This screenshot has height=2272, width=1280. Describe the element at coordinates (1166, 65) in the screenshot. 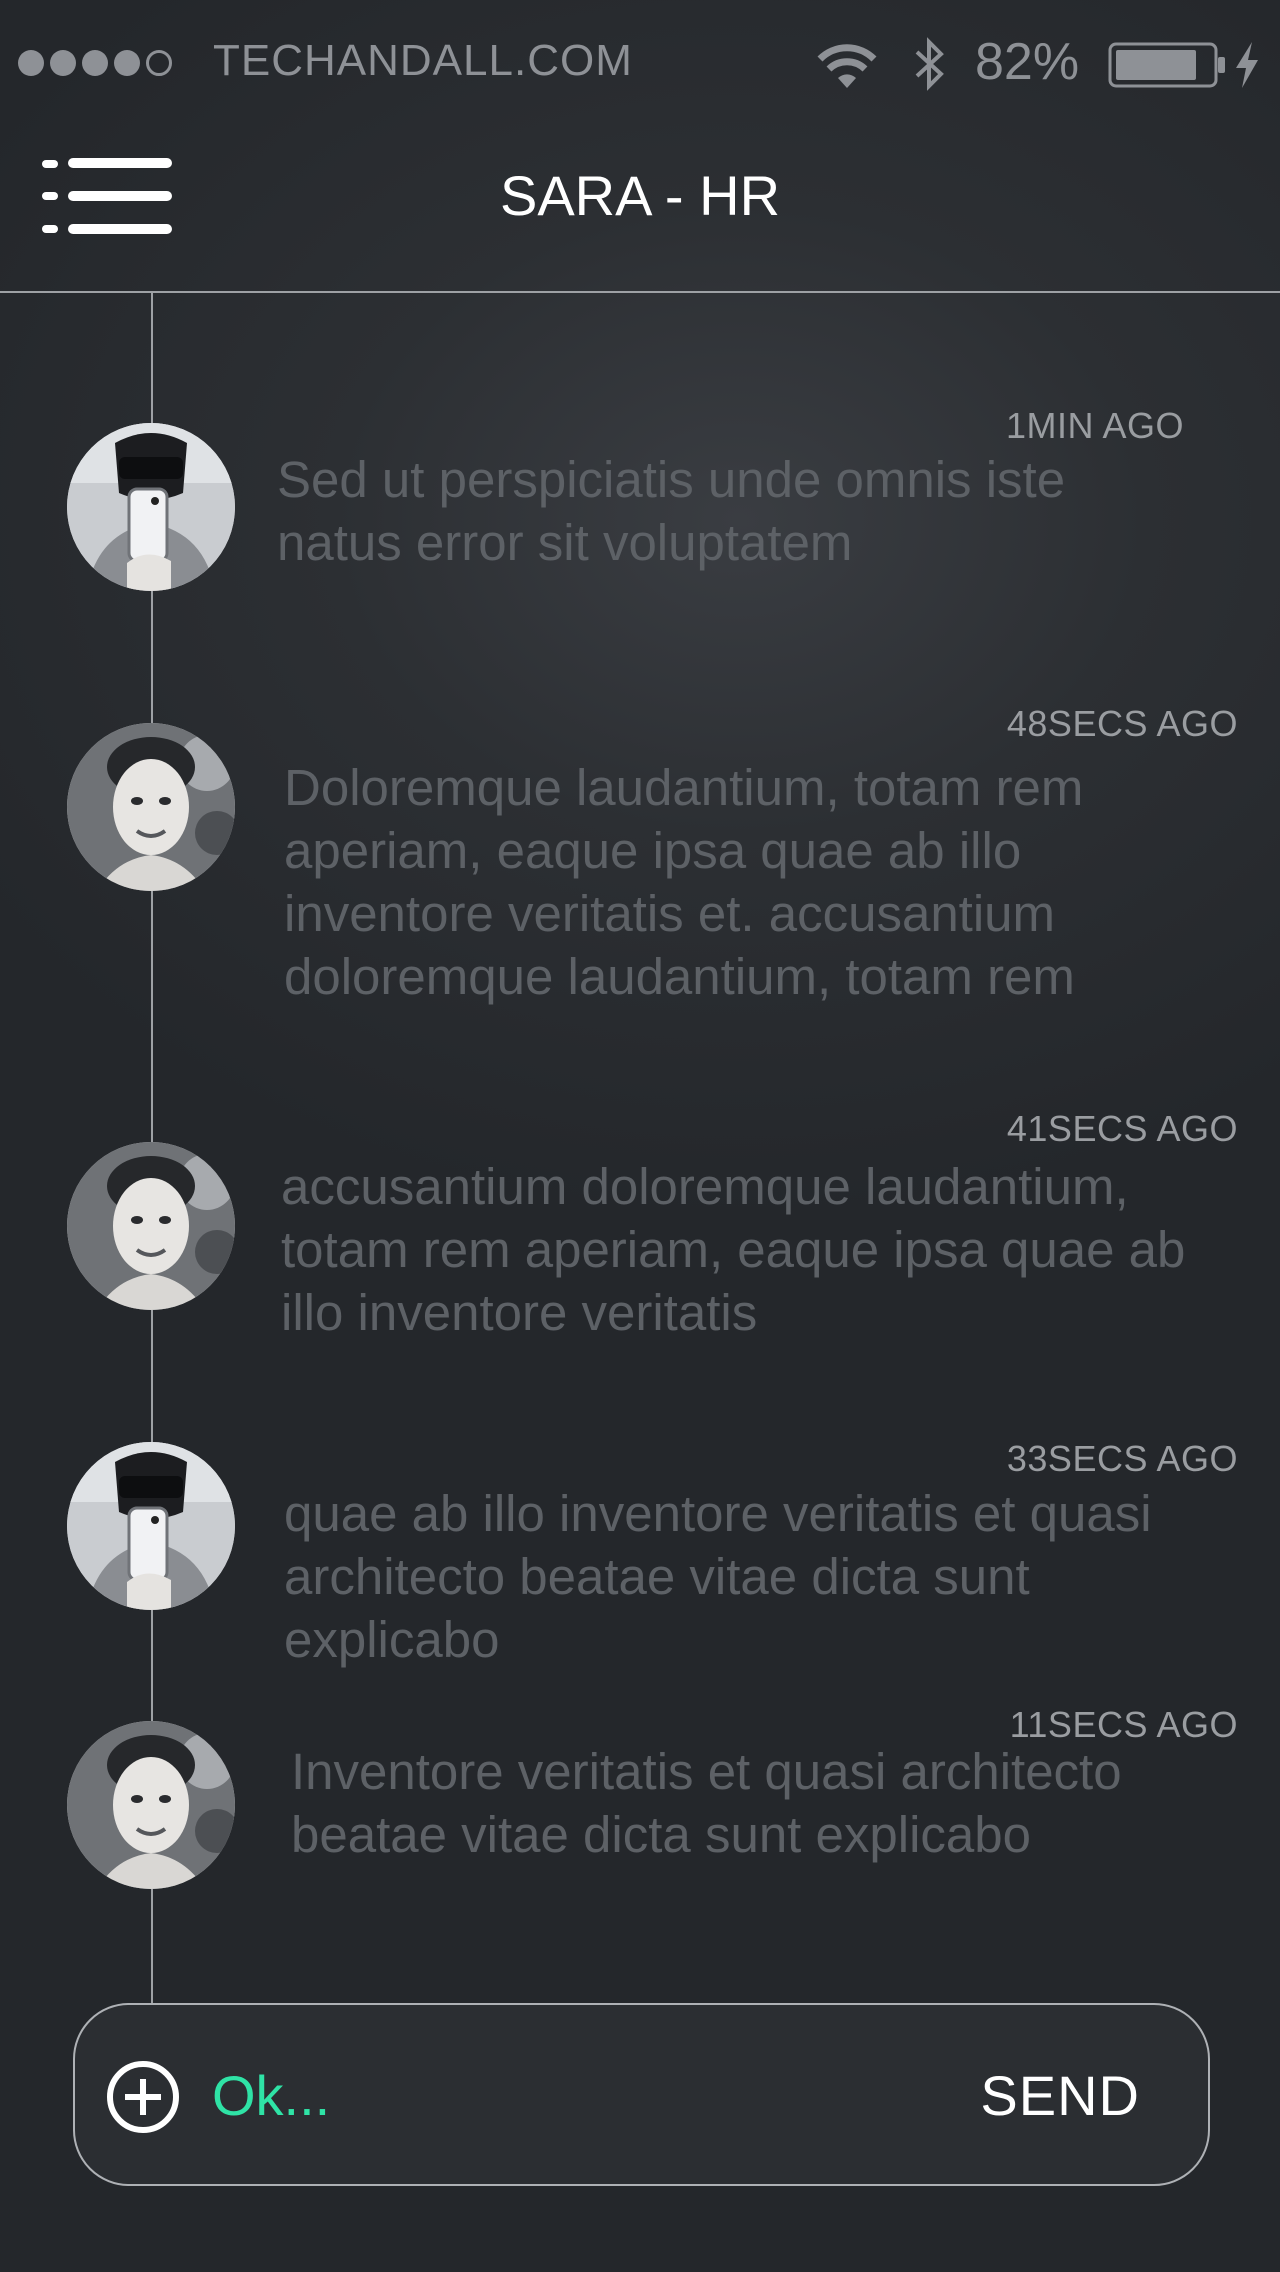

I see `battery-icon` at that location.